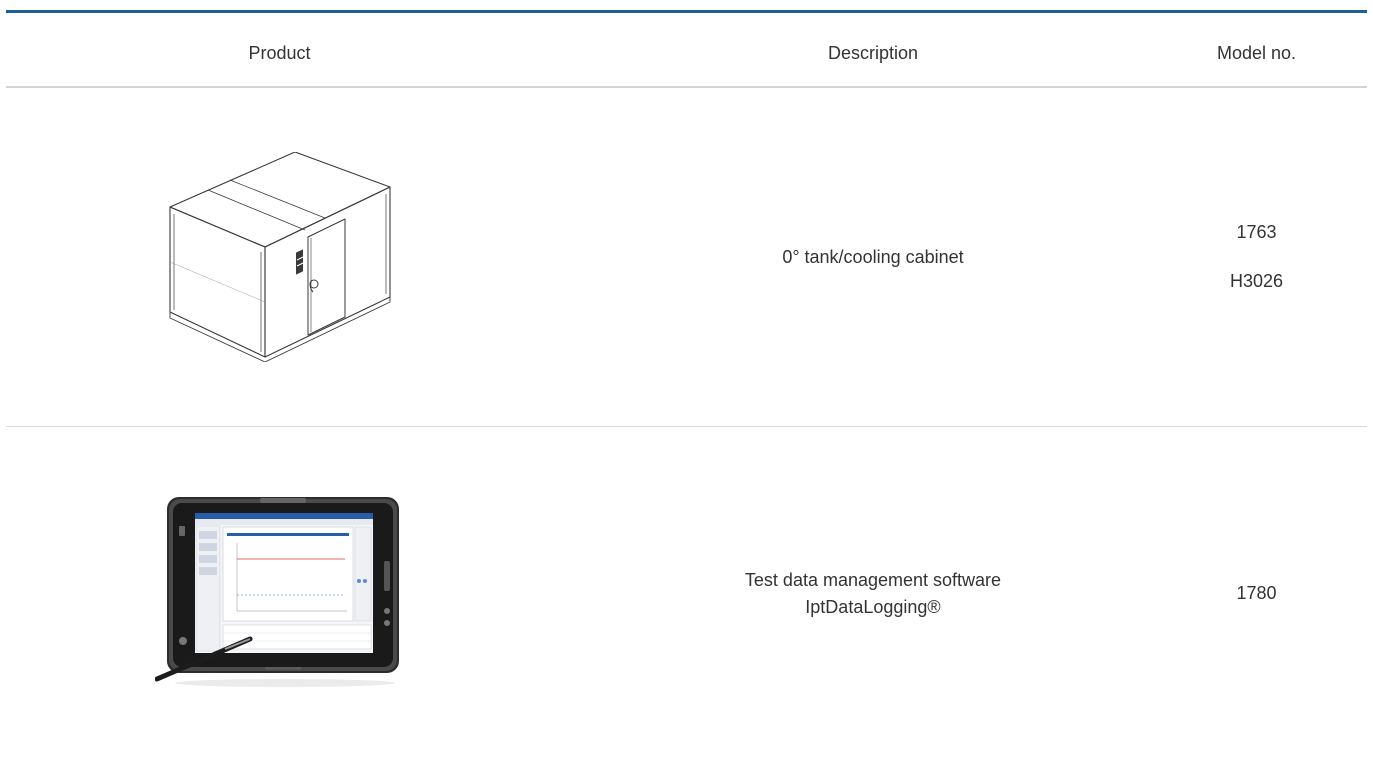 This screenshot has height=760, width=1373. I want to click on header-model-no: Model no., so click(1256, 53).